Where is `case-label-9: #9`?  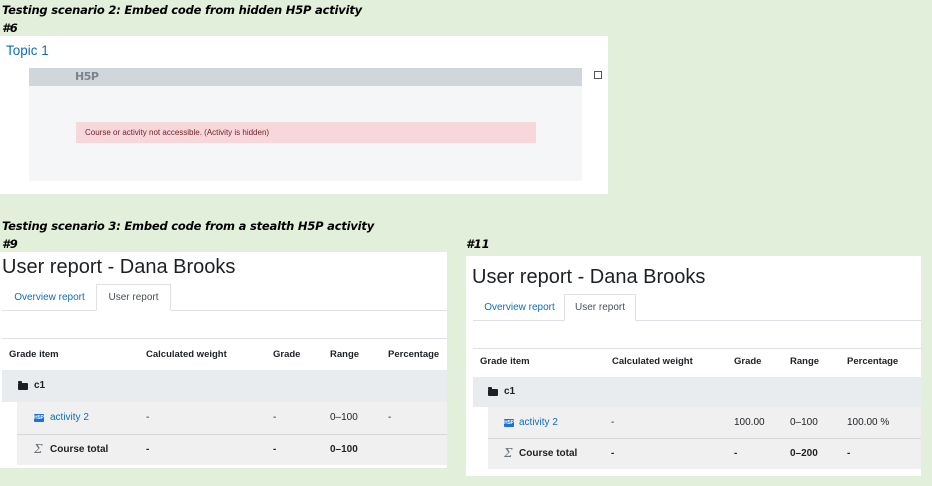 case-label-9: #9 is located at coordinates (10, 244).